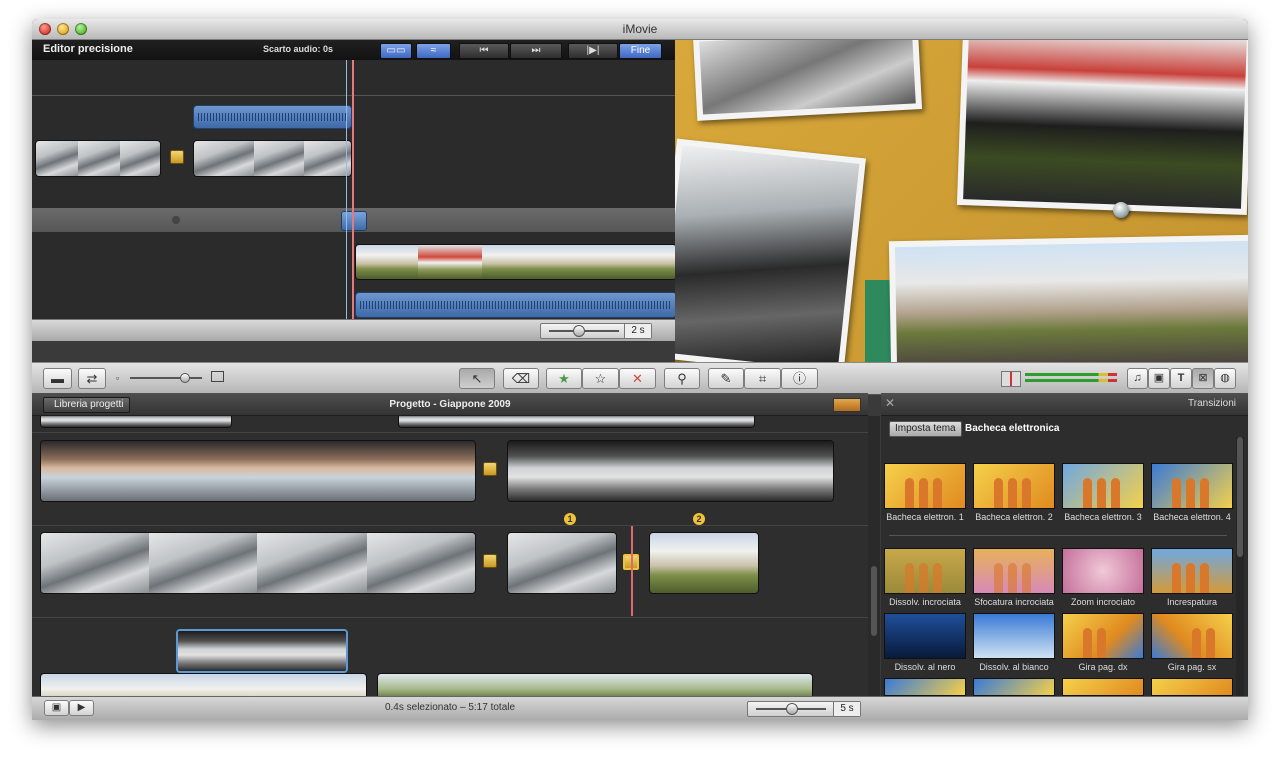 This screenshot has height=765, width=1280. Describe the element at coordinates (799, 378) in the screenshot. I see `info-button: ⓘ` at that location.